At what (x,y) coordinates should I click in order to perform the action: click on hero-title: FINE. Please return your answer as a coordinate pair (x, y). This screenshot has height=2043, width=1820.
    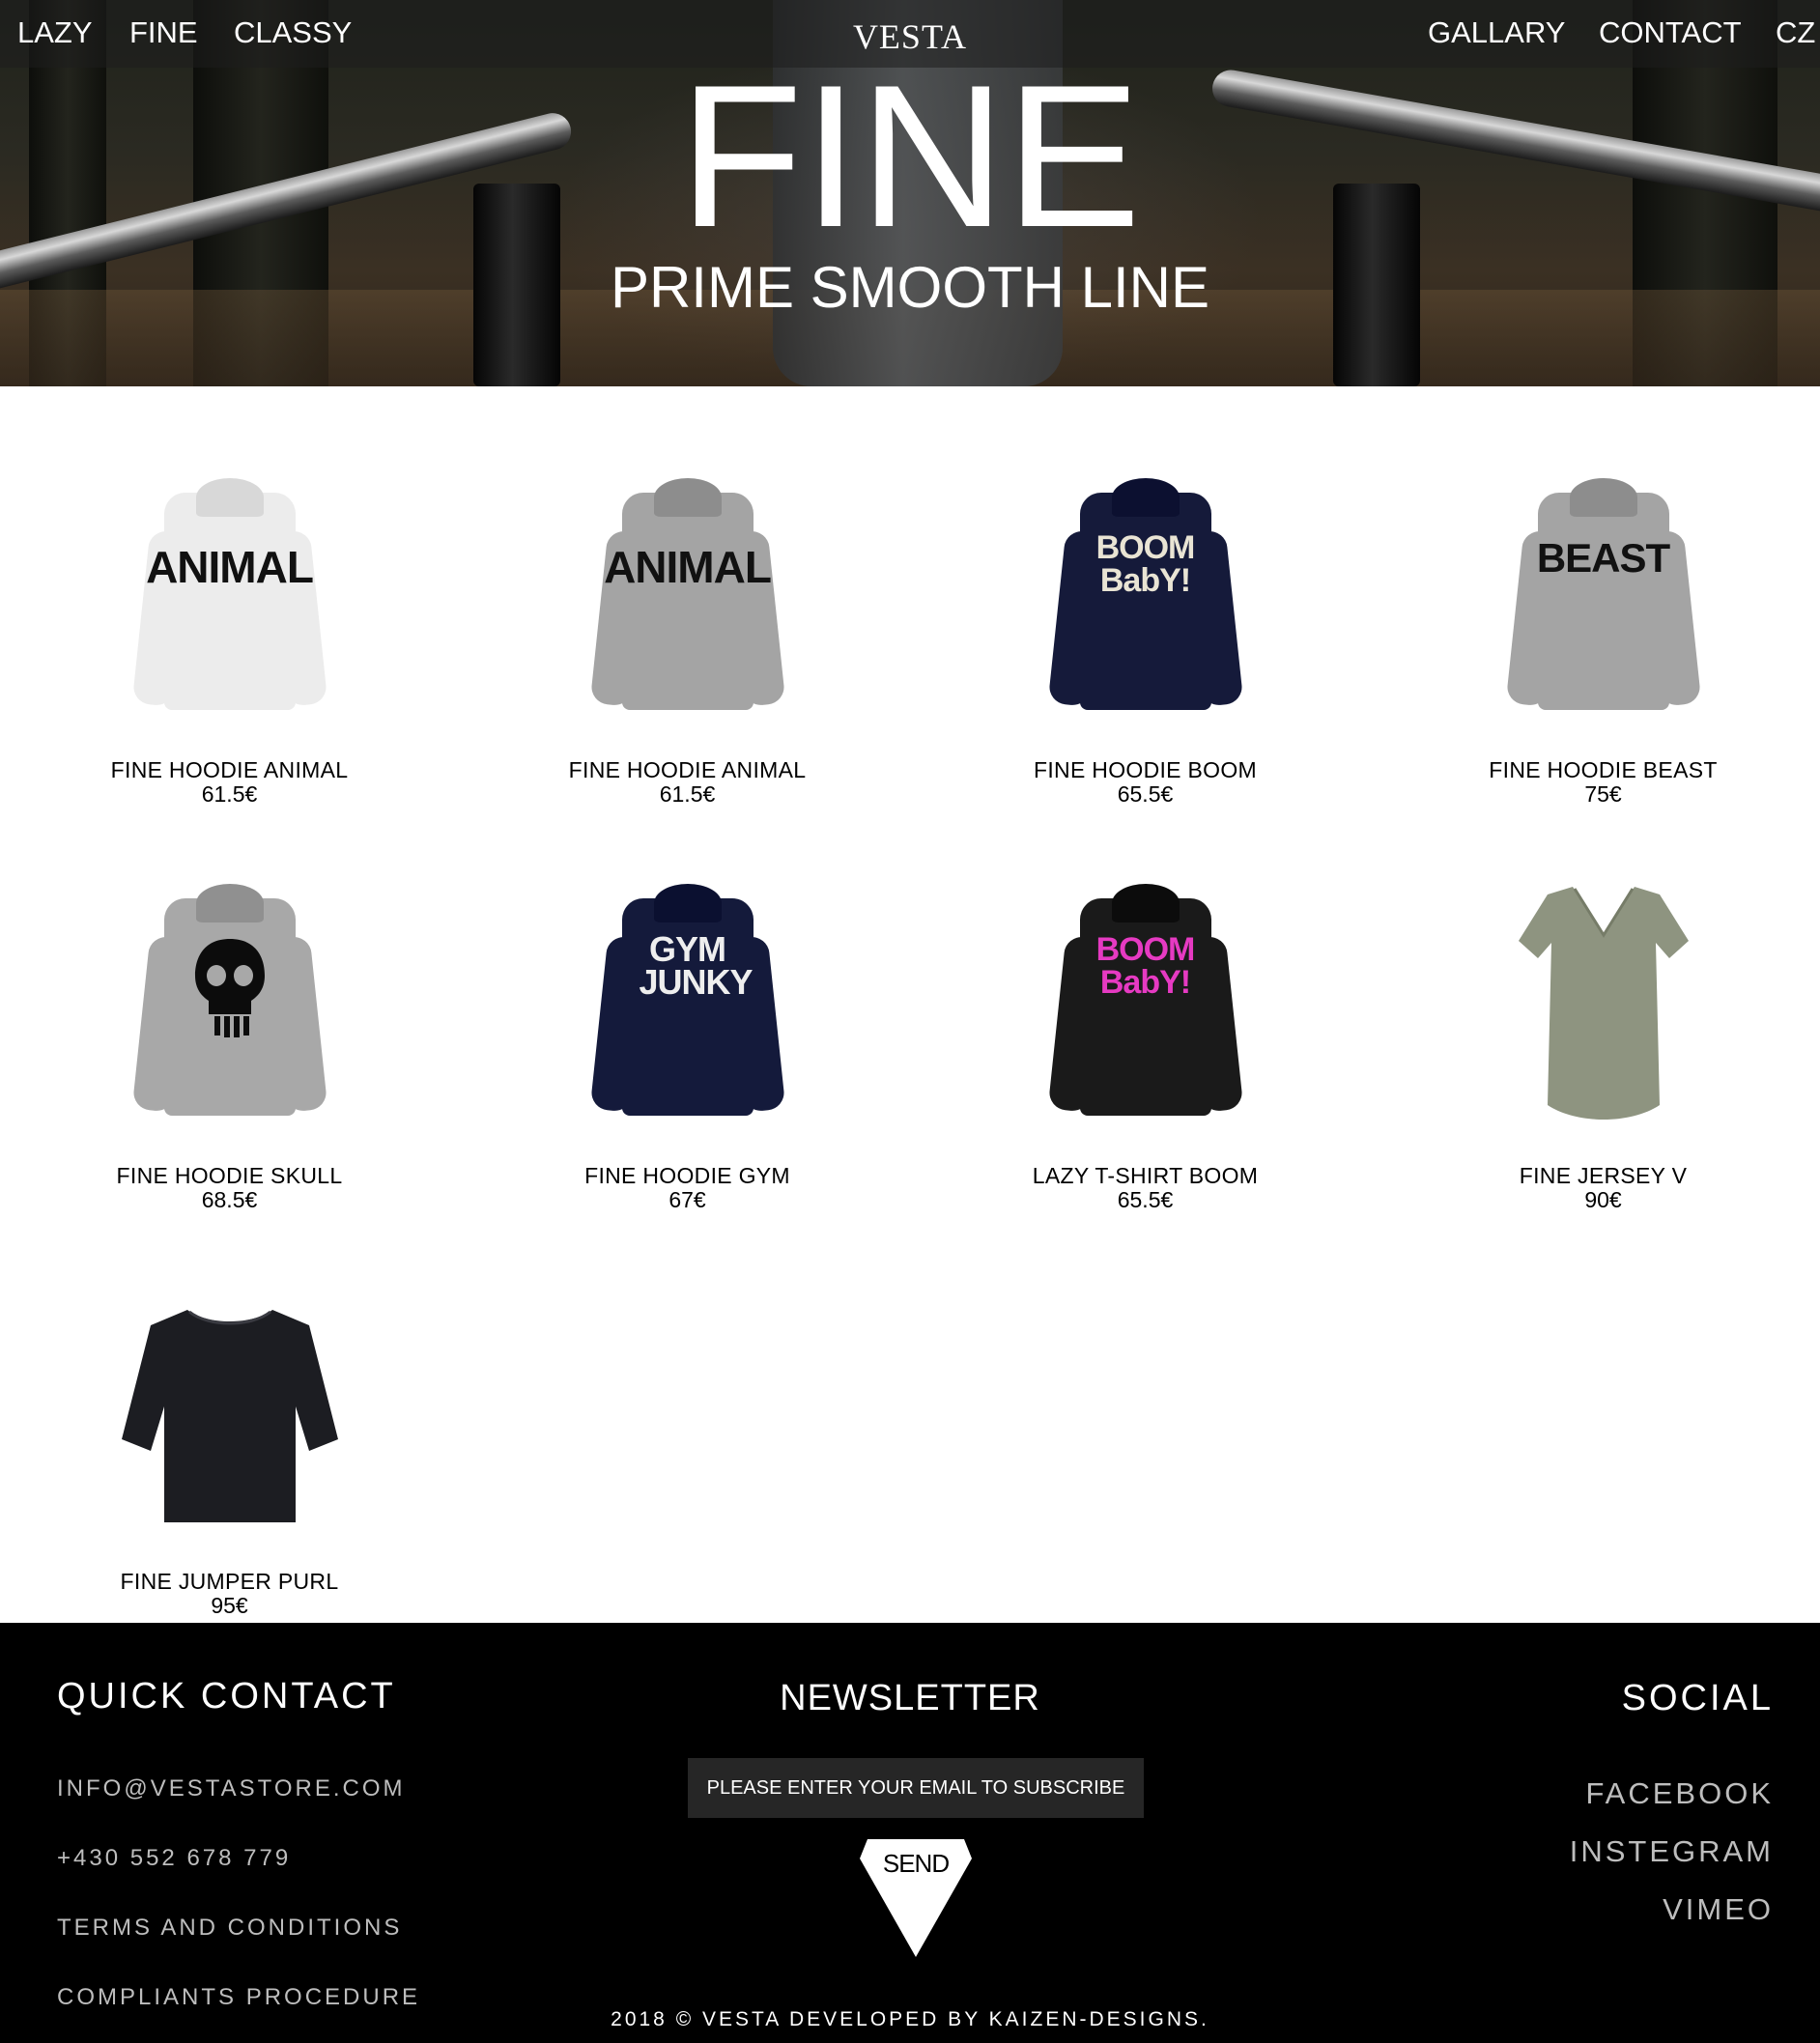
    Looking at the image, I should click on (910, 156).